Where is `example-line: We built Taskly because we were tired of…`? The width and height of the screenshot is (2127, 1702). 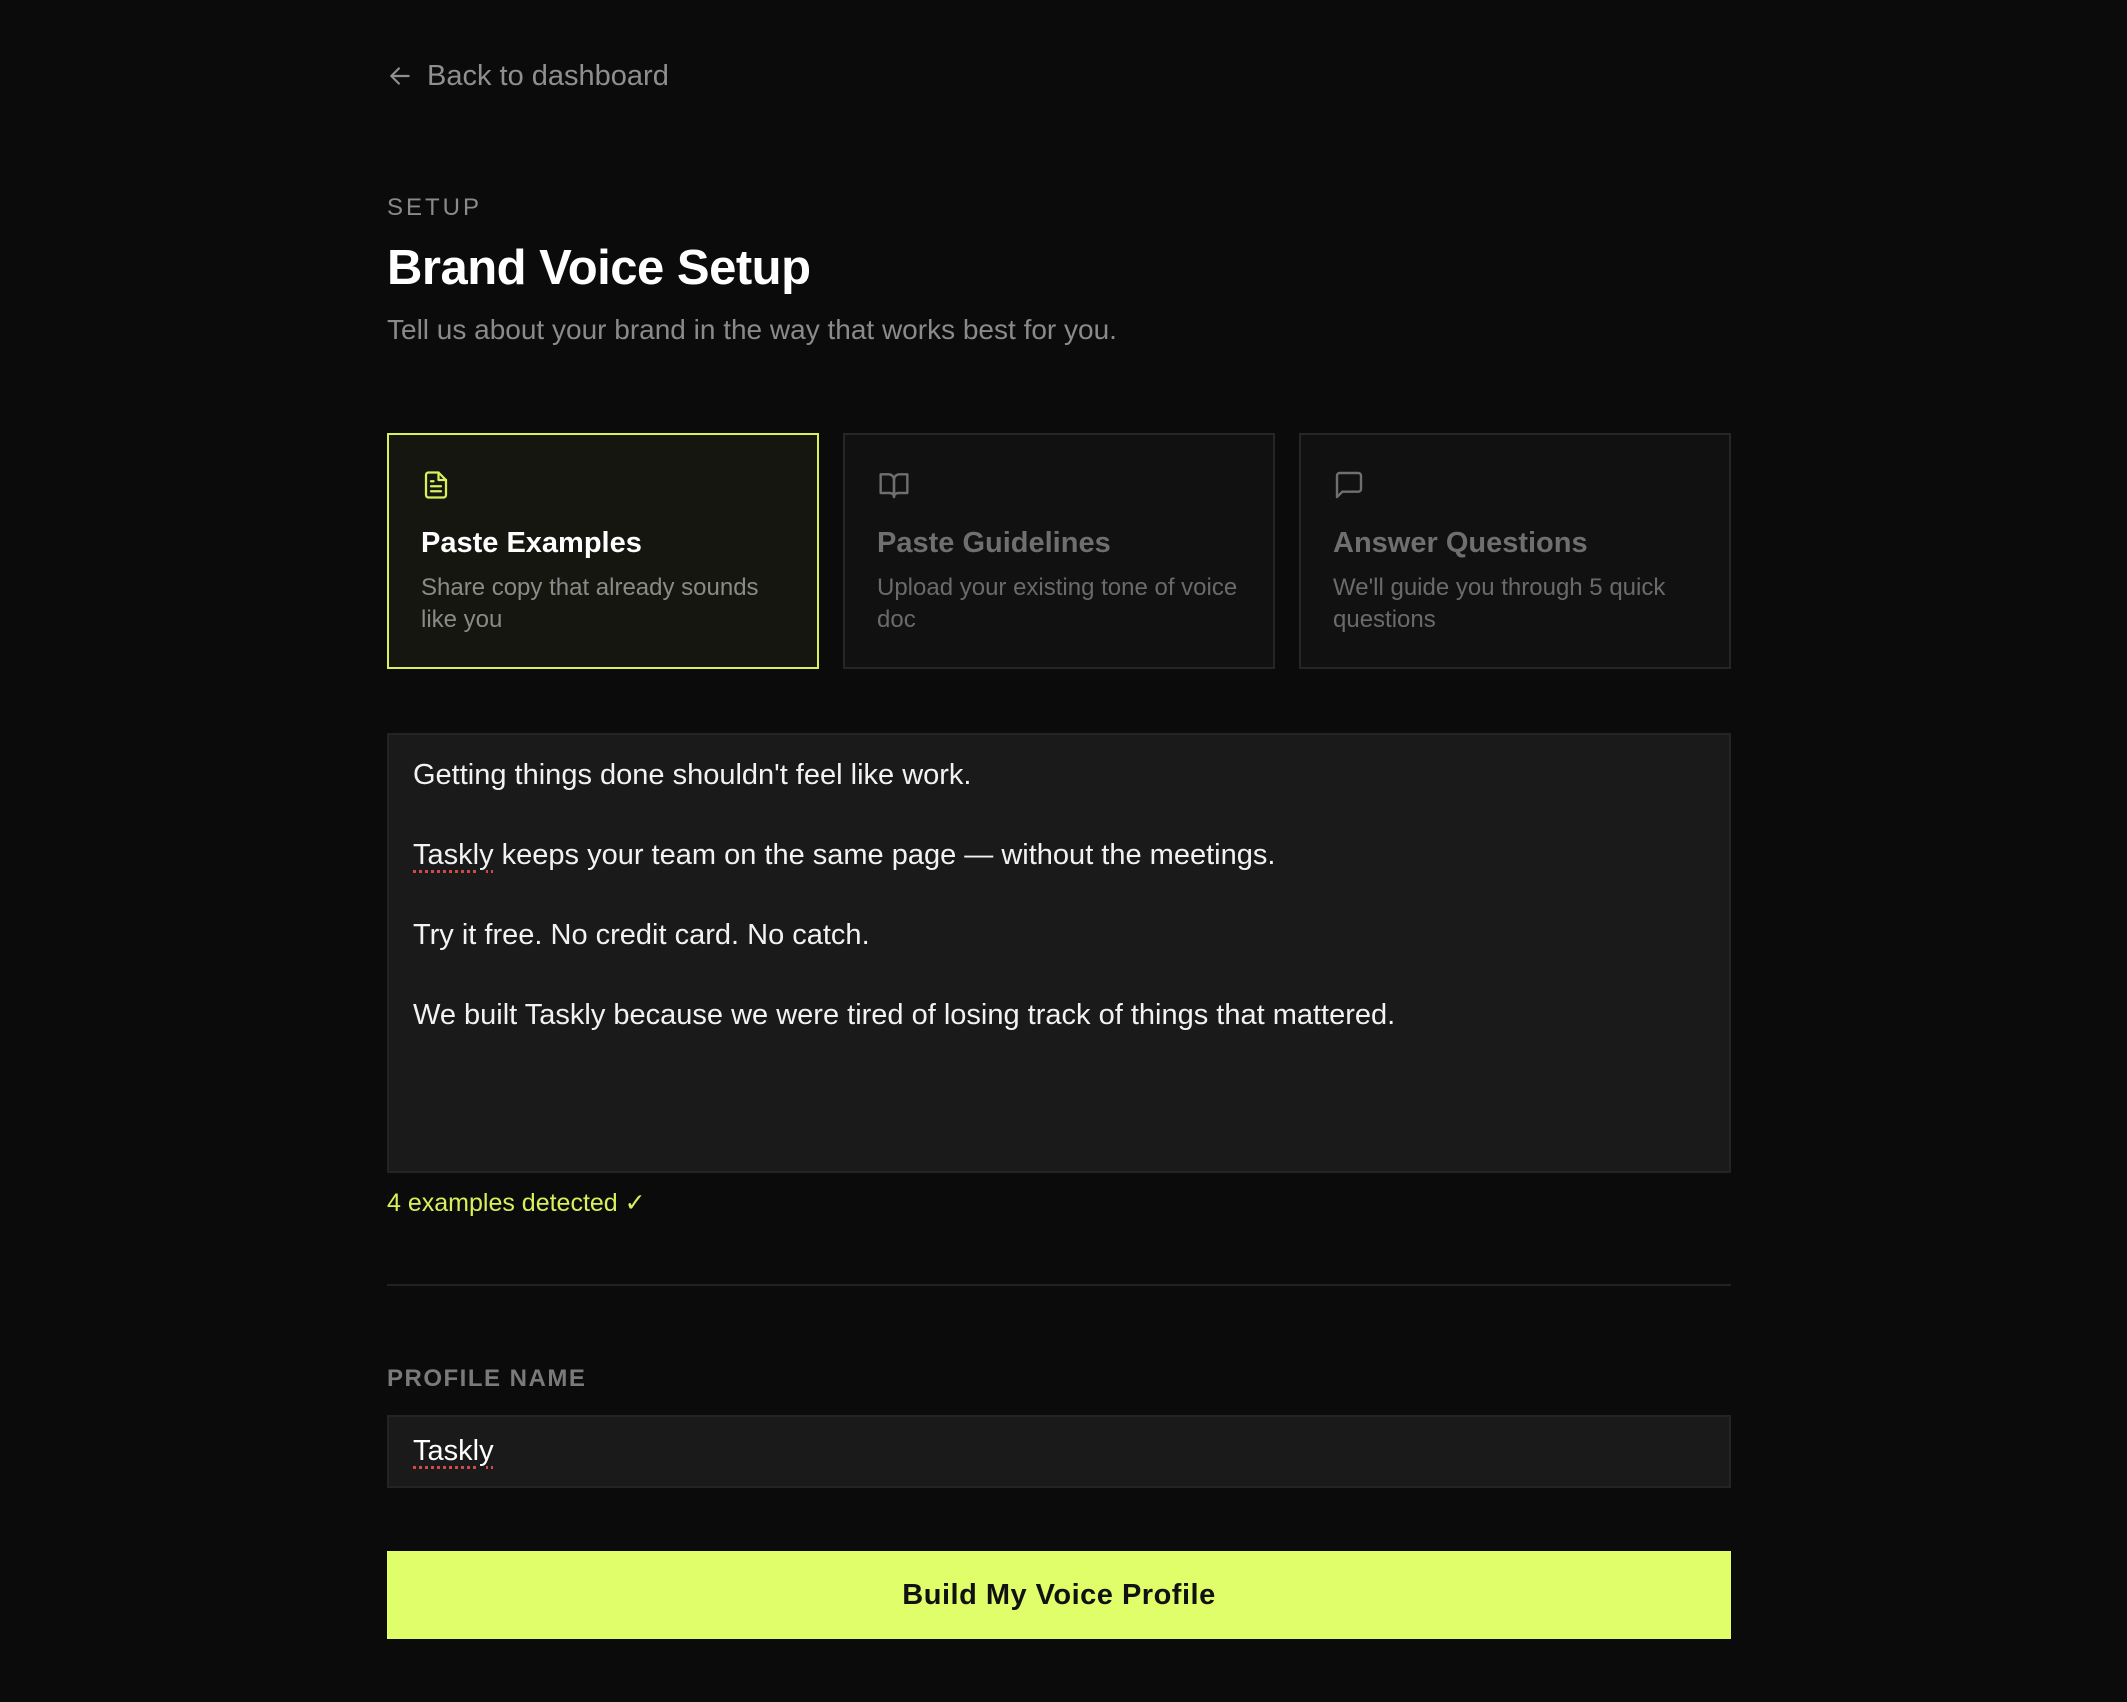
example-line: We built Taskly because we were tired of… is located at coordinates (904, 1015).